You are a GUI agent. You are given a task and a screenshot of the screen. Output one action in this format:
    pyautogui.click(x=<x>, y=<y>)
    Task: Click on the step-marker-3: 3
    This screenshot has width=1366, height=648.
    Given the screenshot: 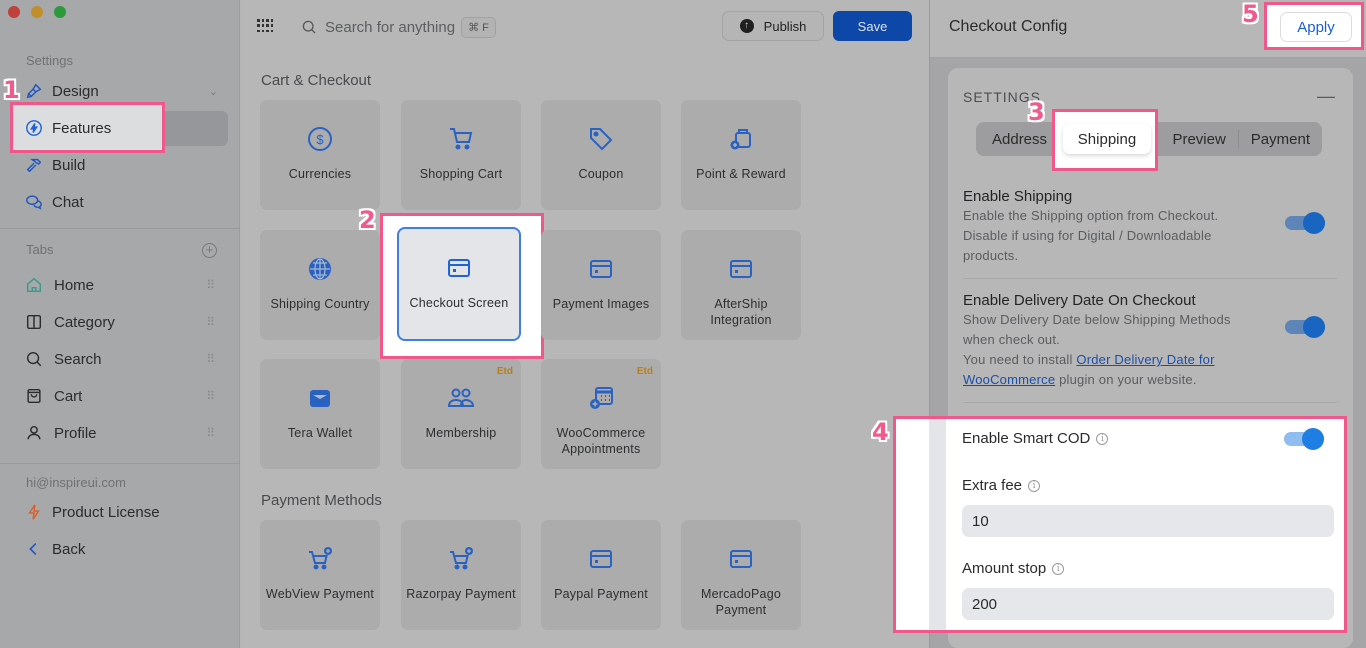 What is the action you would take?
    pyautogui.click(x=1036, y=112)
    